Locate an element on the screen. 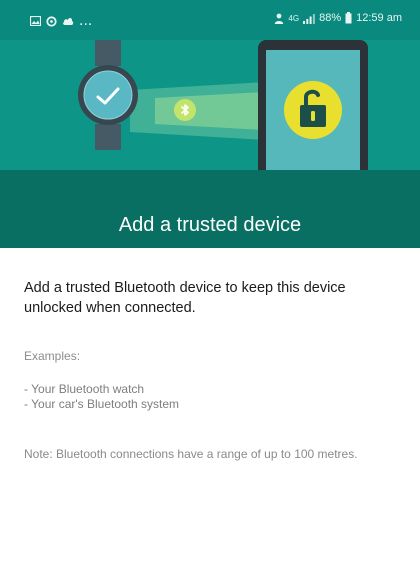 Image resolution: width=420 pixels, height=570 pixels. person-icon is located at coordinates (279, 18).